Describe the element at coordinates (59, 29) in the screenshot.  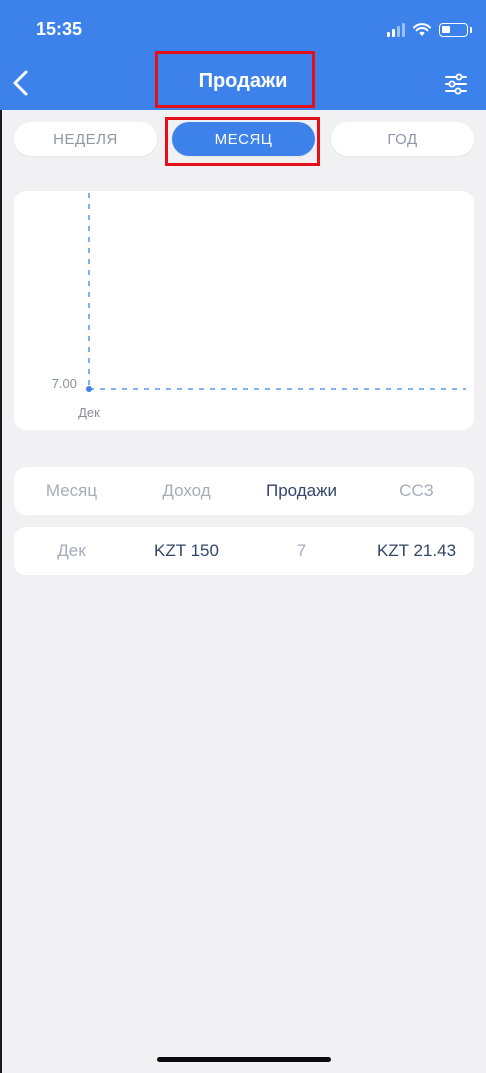
I see `status-time: 15:35` at that location.